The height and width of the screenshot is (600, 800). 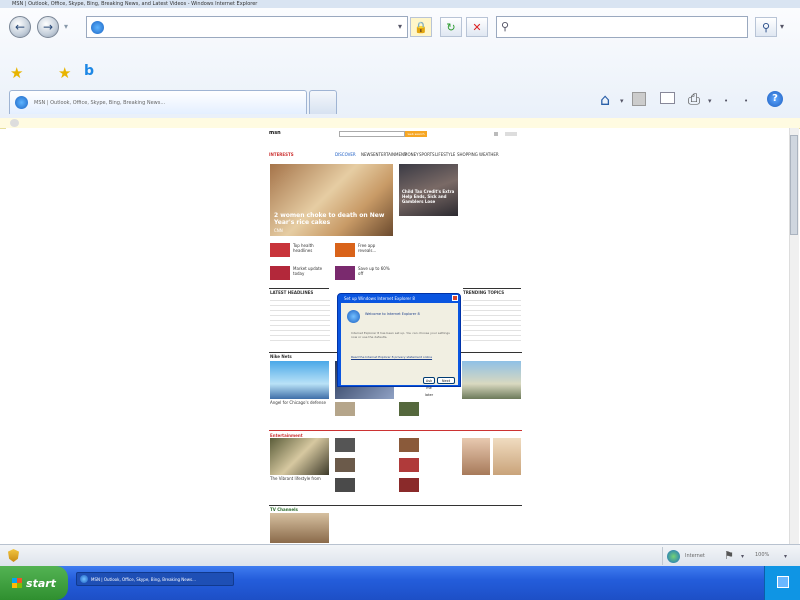 I want to click on msn-logo: msn, so click(x=275, y=133).